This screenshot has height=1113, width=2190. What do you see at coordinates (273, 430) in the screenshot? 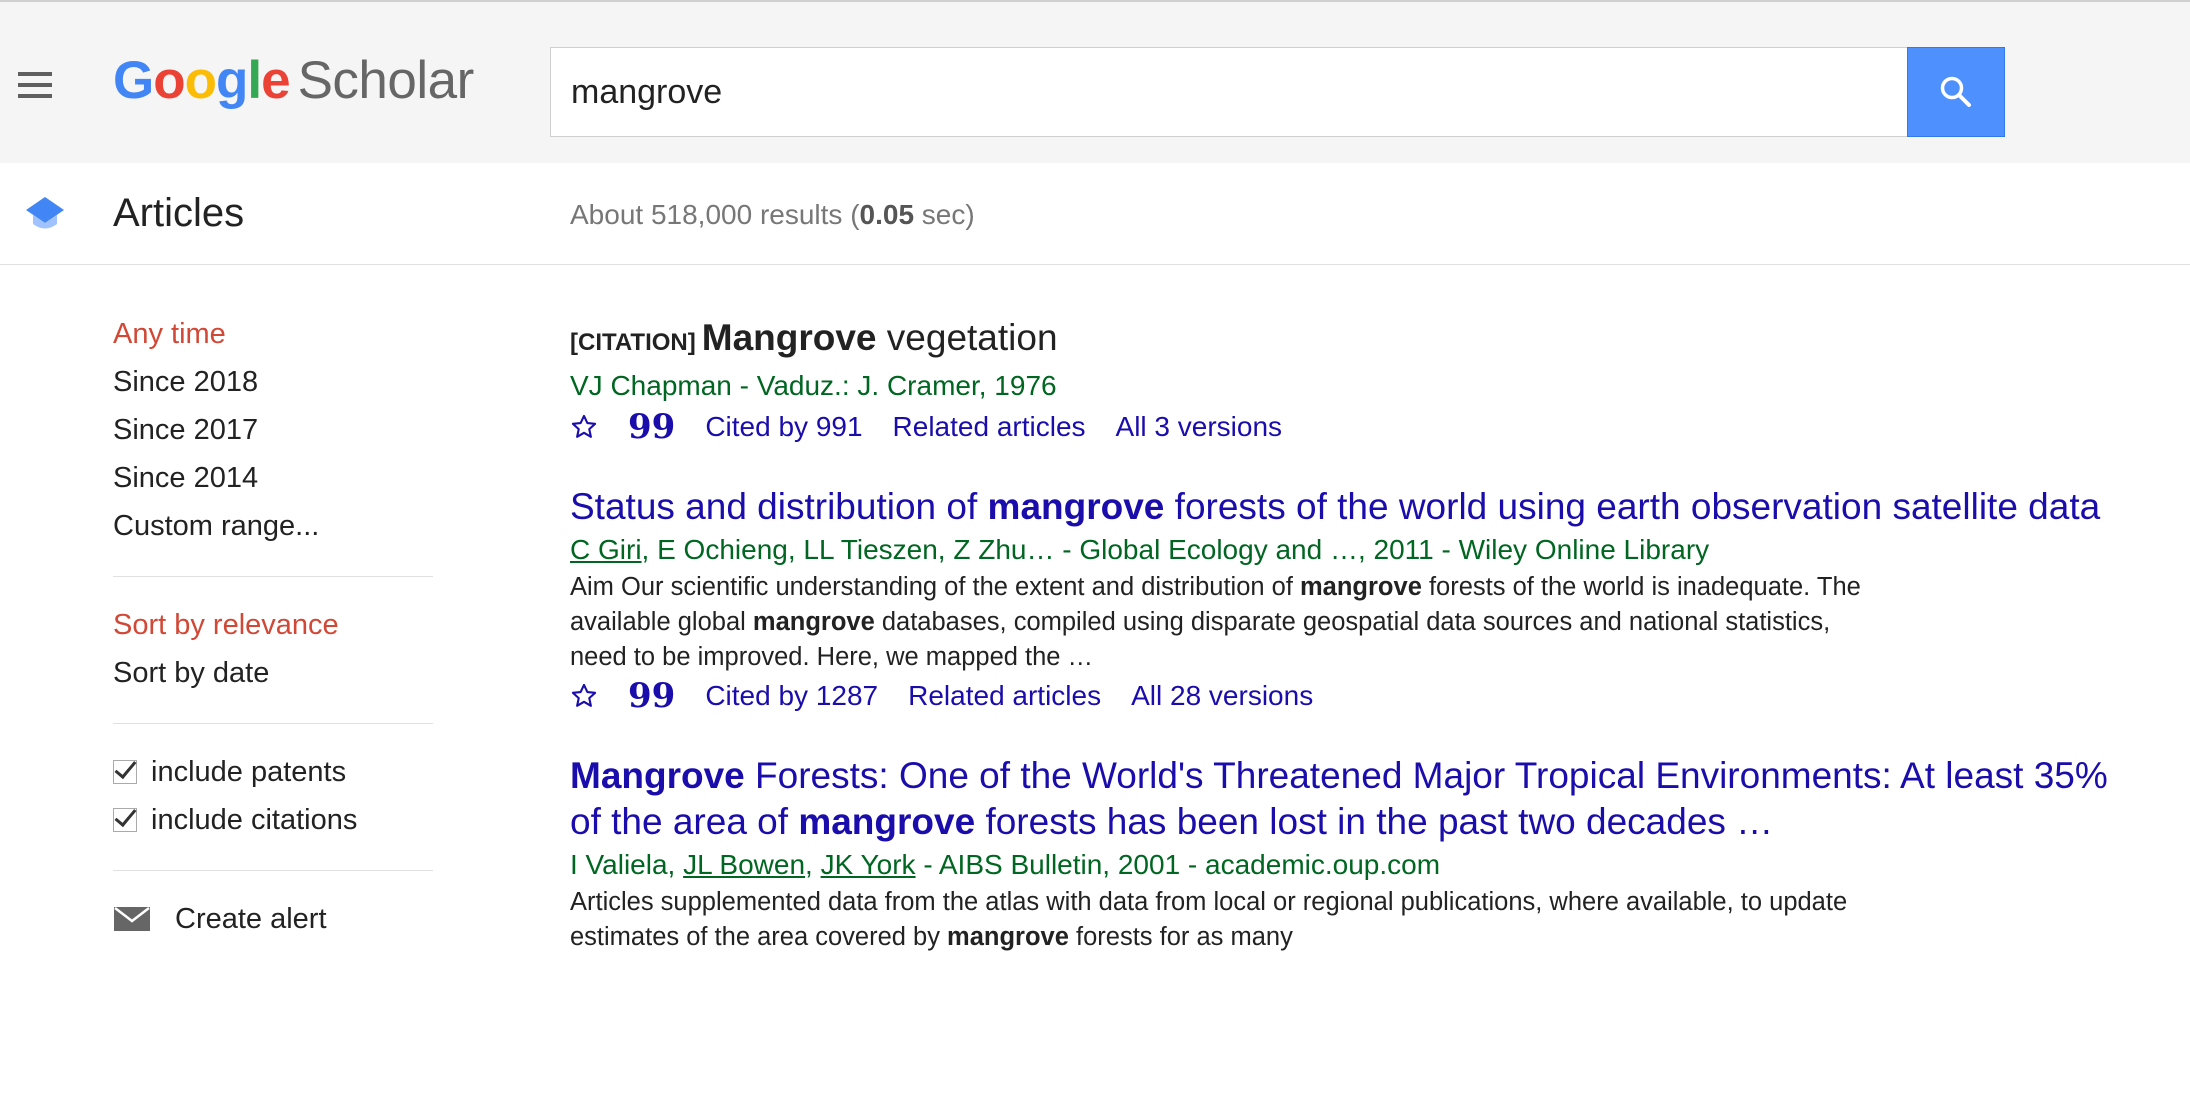
I see `filter-since-2017: Since 2017` at bounding box center [273, 430].